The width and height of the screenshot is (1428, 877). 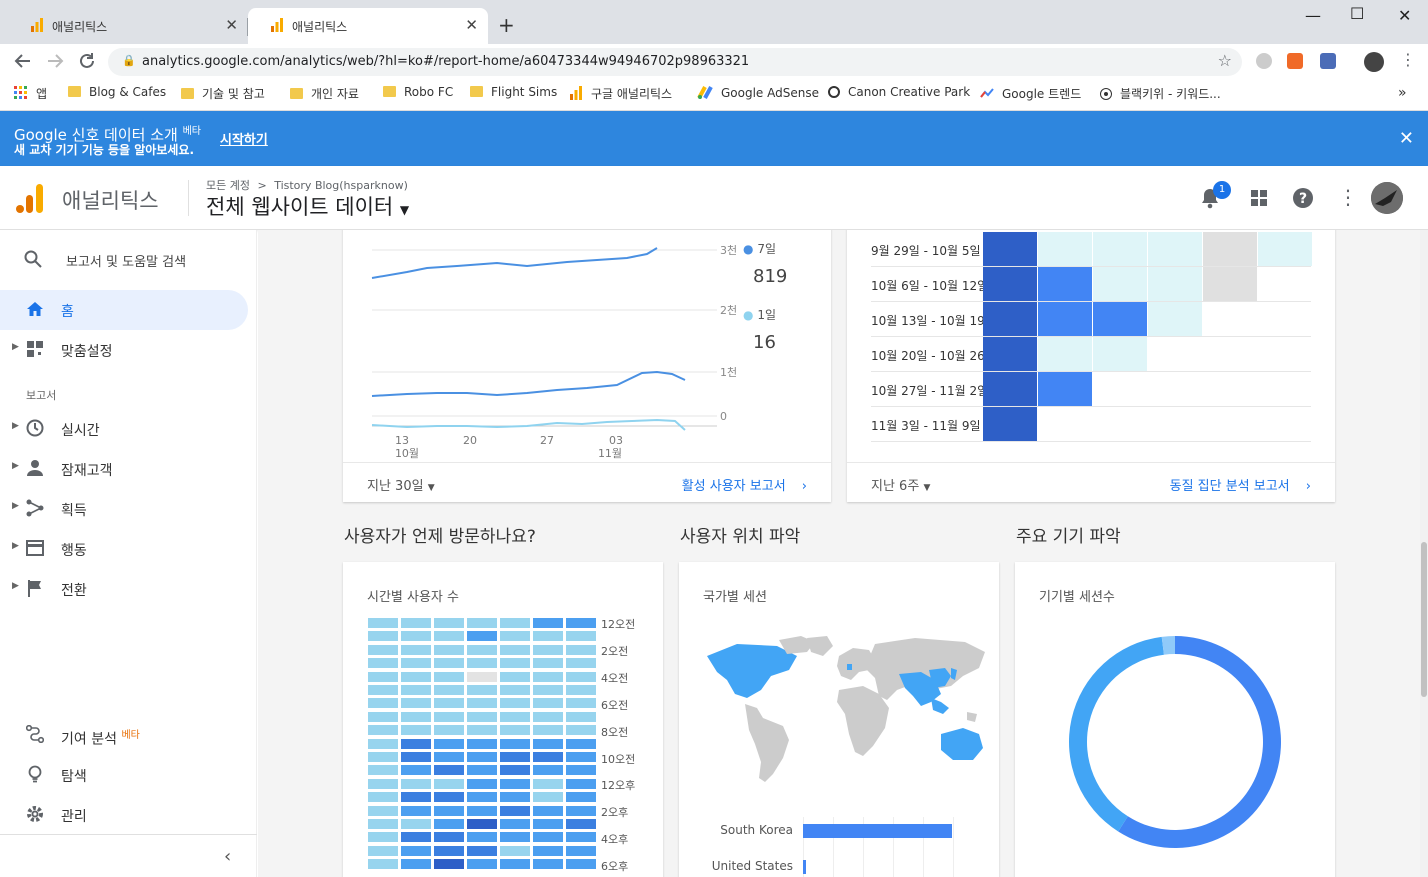 What do you see at coordinates (900, 484) in the screenshot?
I see `period-selector: 지난 6주 ▼` at bounding box center [900, 484].